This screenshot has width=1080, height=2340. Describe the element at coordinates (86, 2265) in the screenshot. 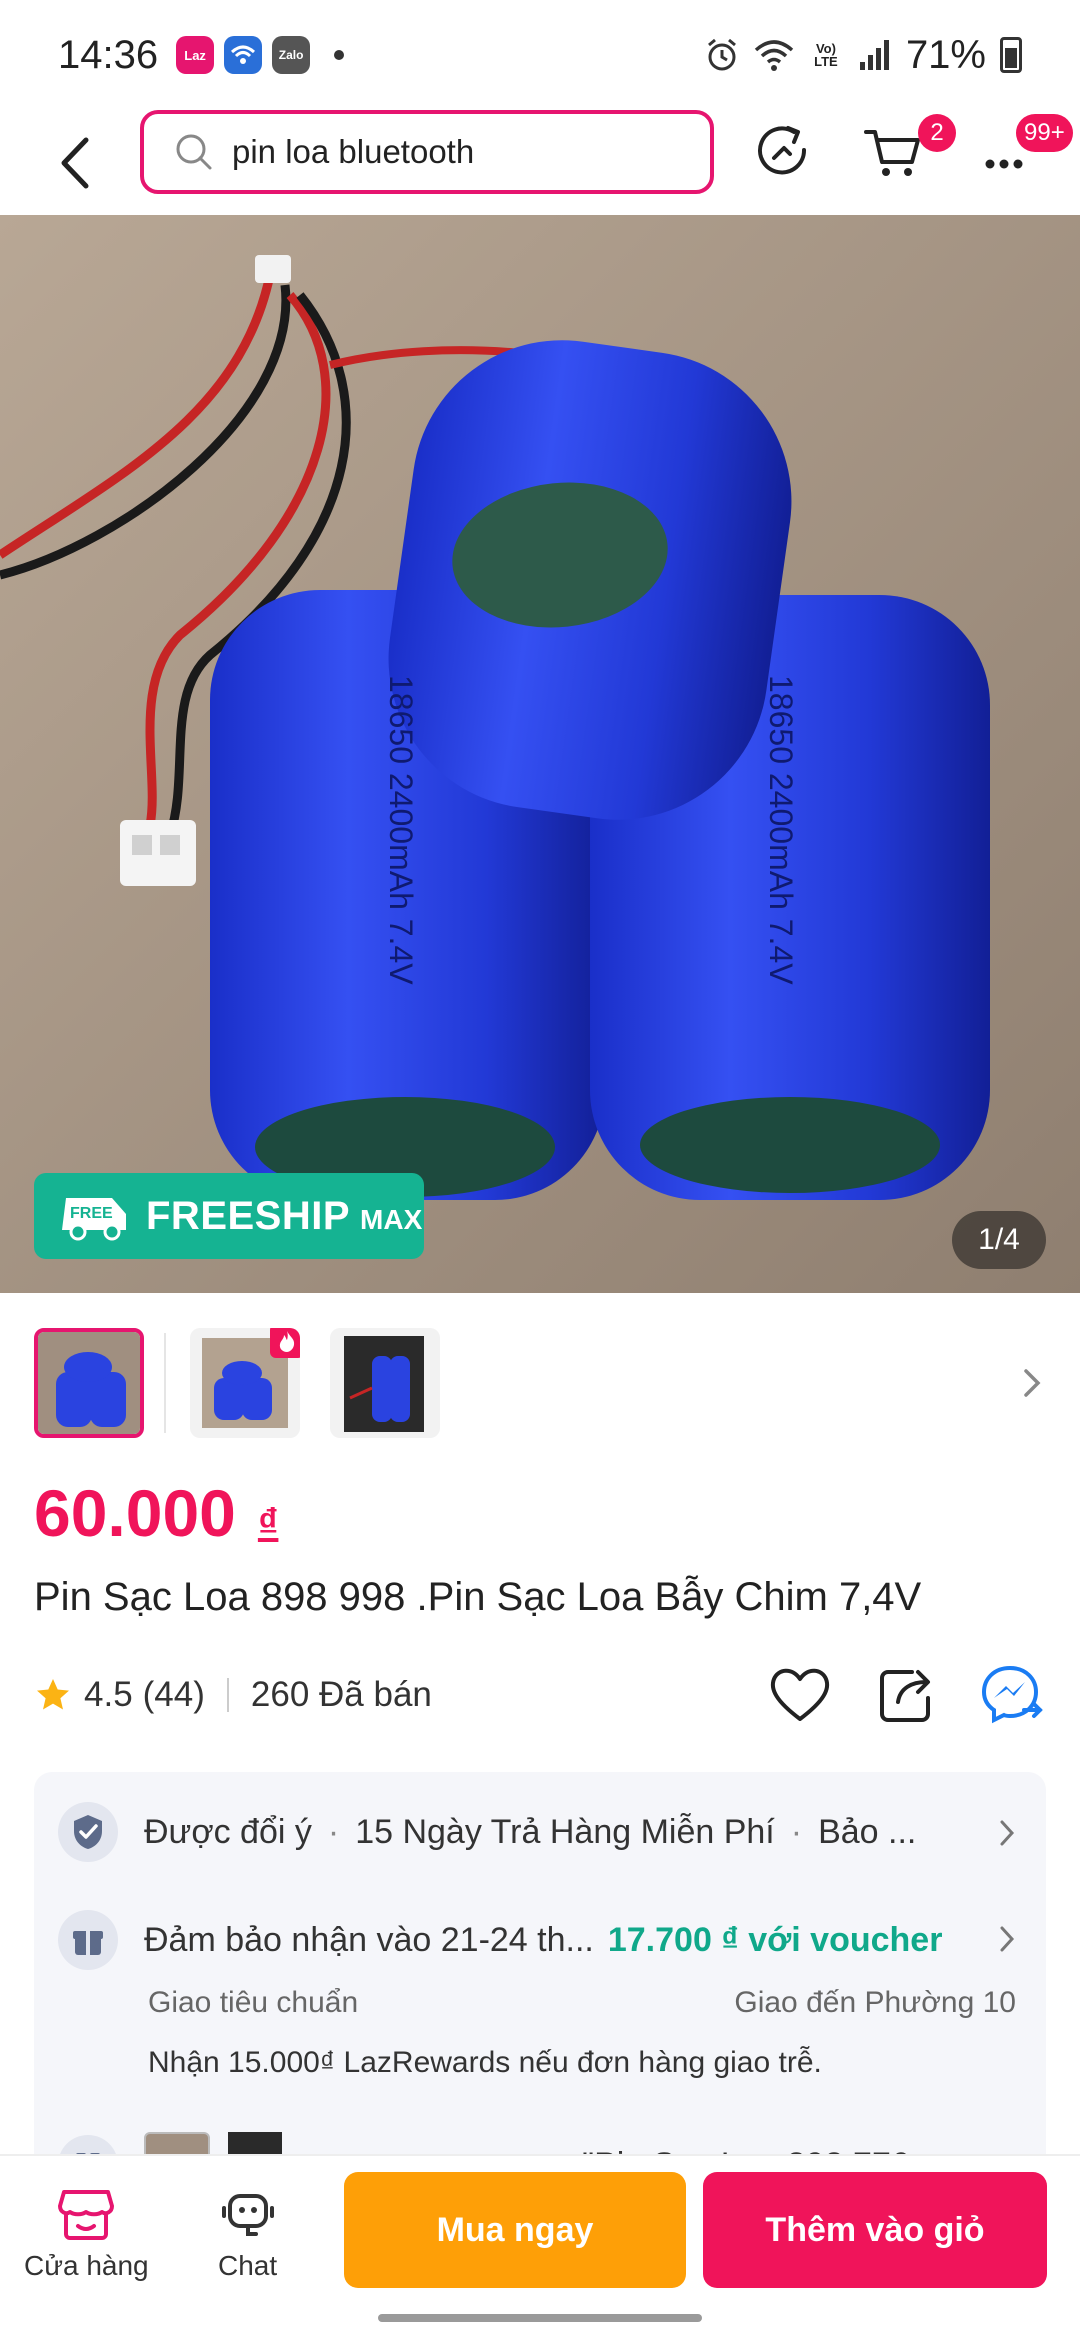

I see `store-label: Cửa hàng` at that location.